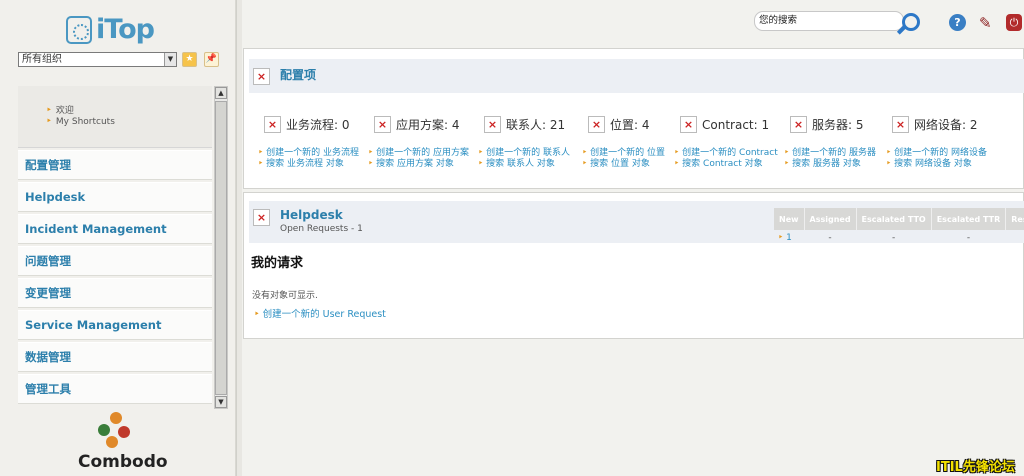 The image size is (1024, 476). I want to click on chevron-down-icon: ▼, so click(170, 59).